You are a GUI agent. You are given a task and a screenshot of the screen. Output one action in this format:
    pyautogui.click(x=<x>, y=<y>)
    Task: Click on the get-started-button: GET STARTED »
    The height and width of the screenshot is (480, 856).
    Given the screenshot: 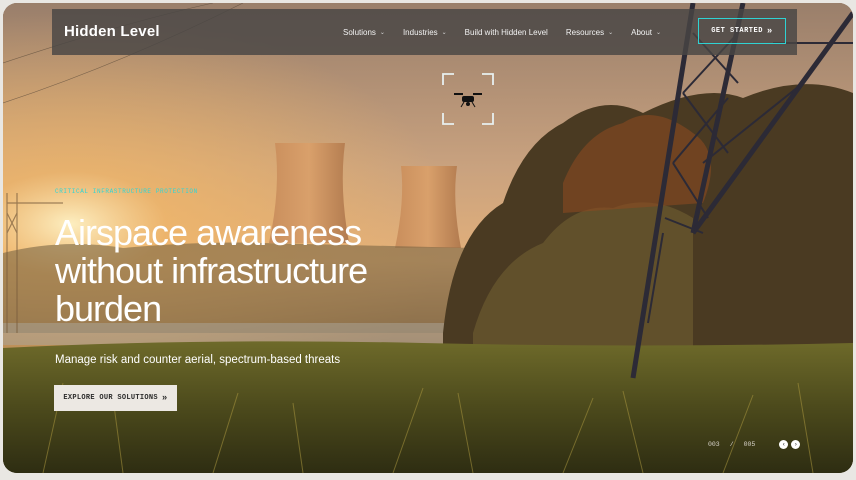 What is the action you would take?
    pyautogui.click(x=742, y=31)
    